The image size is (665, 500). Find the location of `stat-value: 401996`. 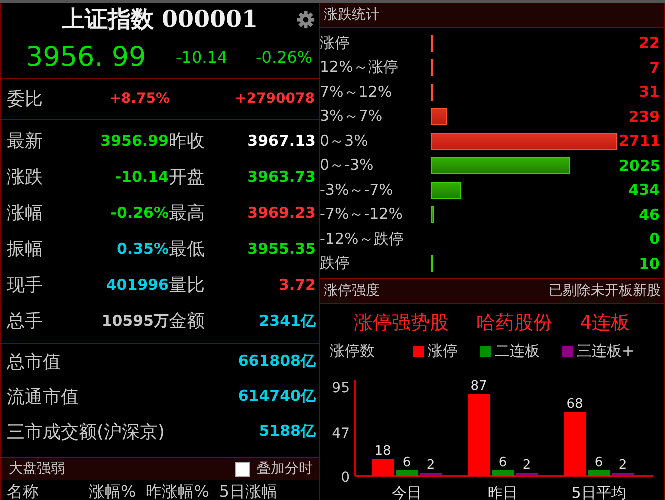

stat-value: 401996 is located at coordinates (137, 285).